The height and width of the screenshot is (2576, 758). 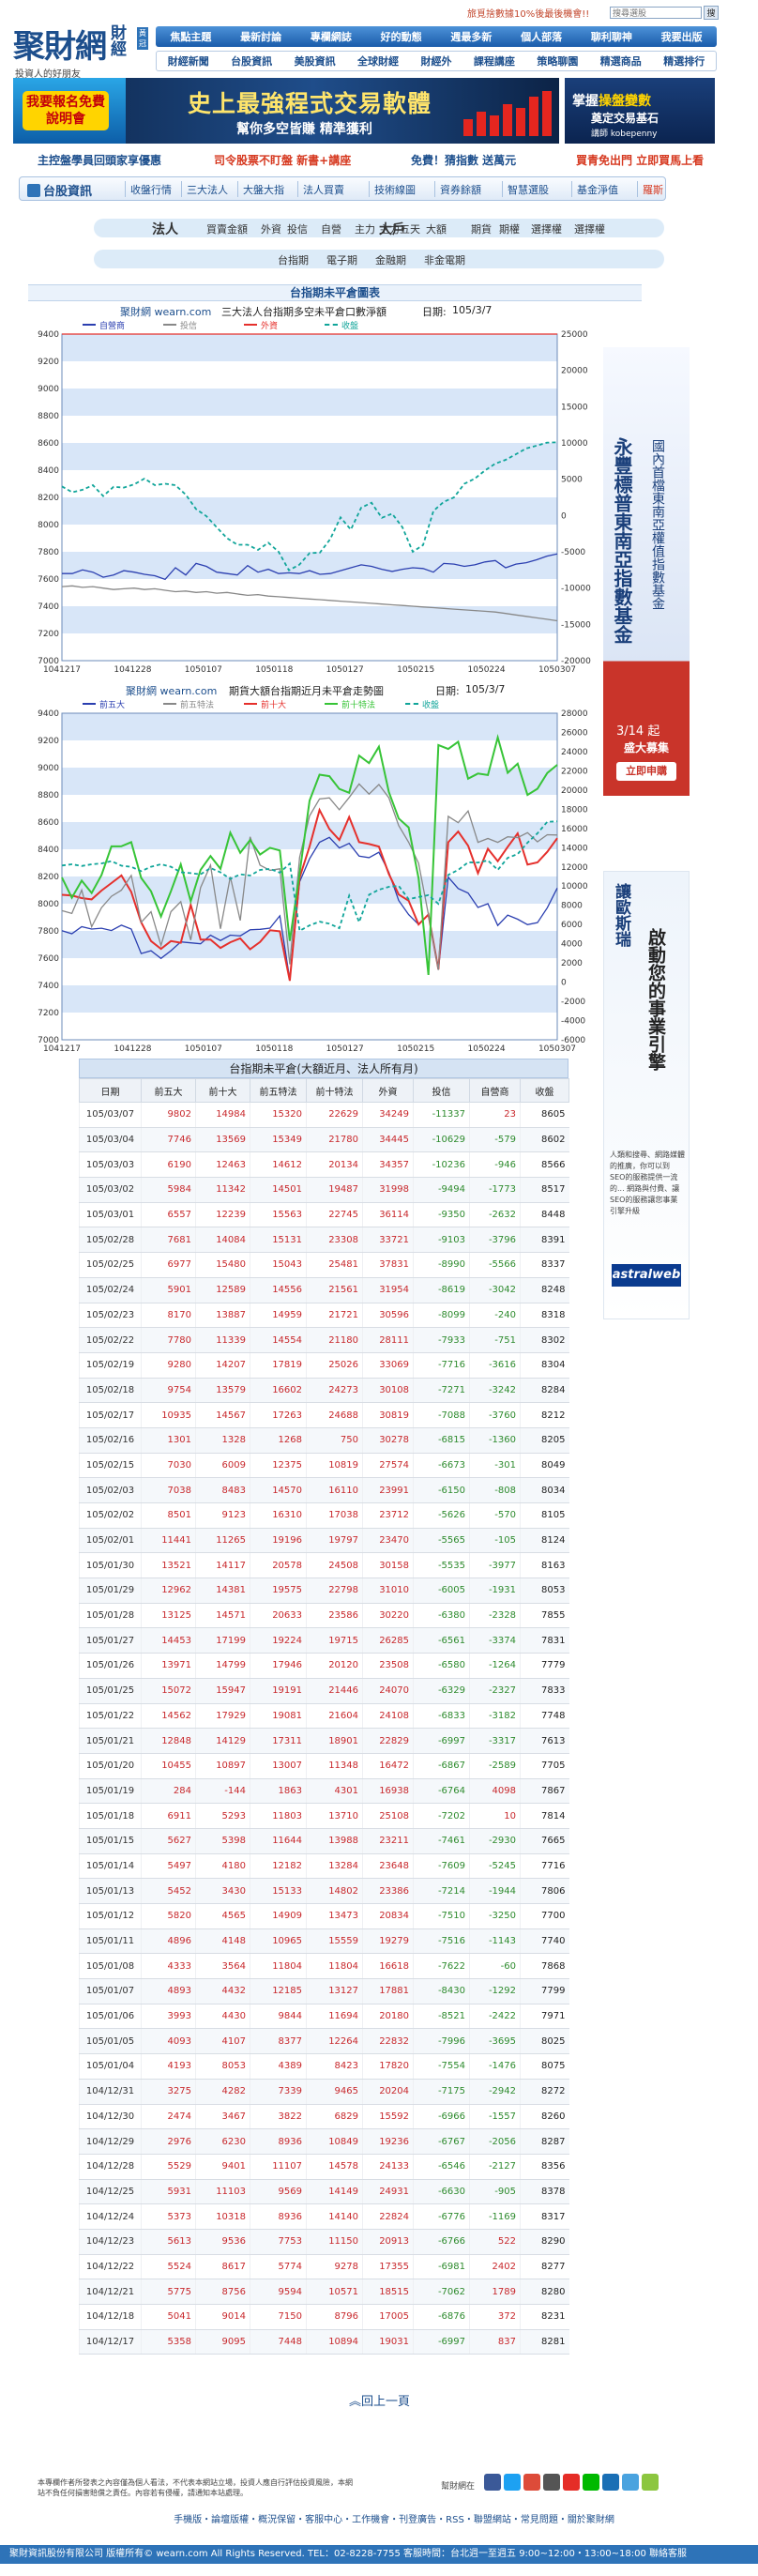 What do you see at coordinates (151, 189) in the screenshot?
I see `subnav-tab-0: 收盤行情` at bounding box center [151, 189].